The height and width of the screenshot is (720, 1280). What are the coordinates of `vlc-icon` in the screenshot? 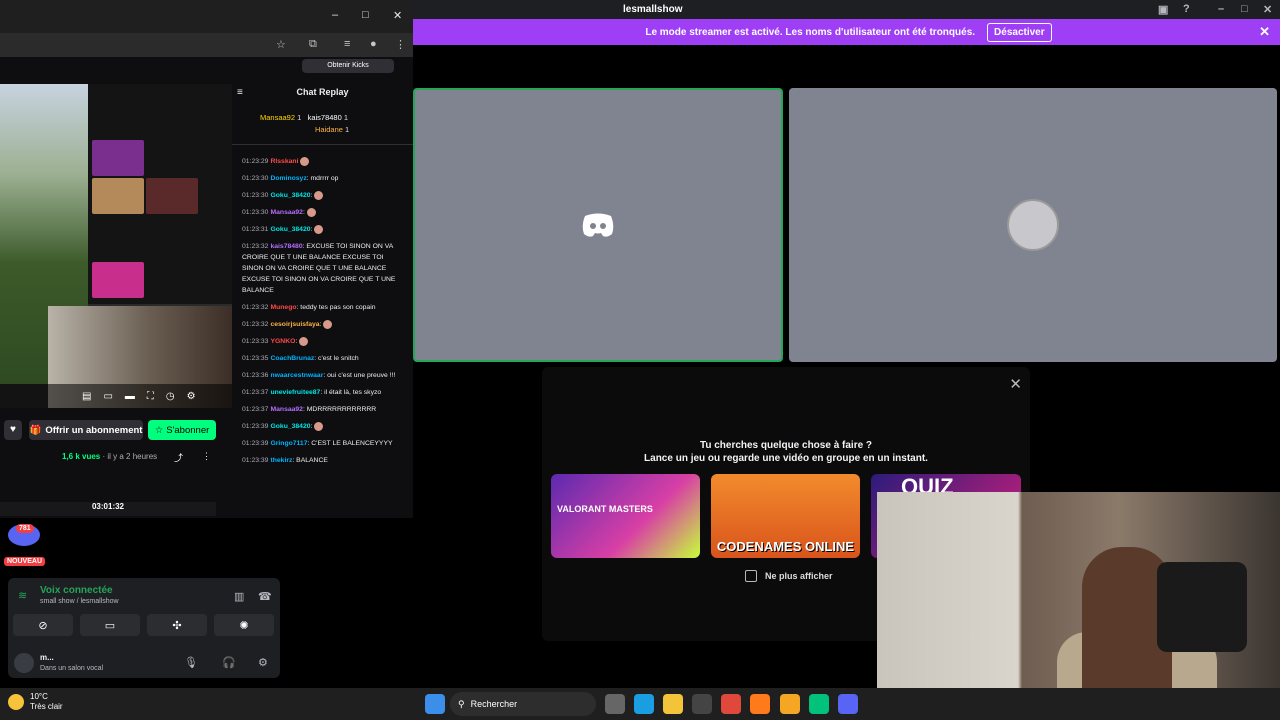 It's located at (790, 704).